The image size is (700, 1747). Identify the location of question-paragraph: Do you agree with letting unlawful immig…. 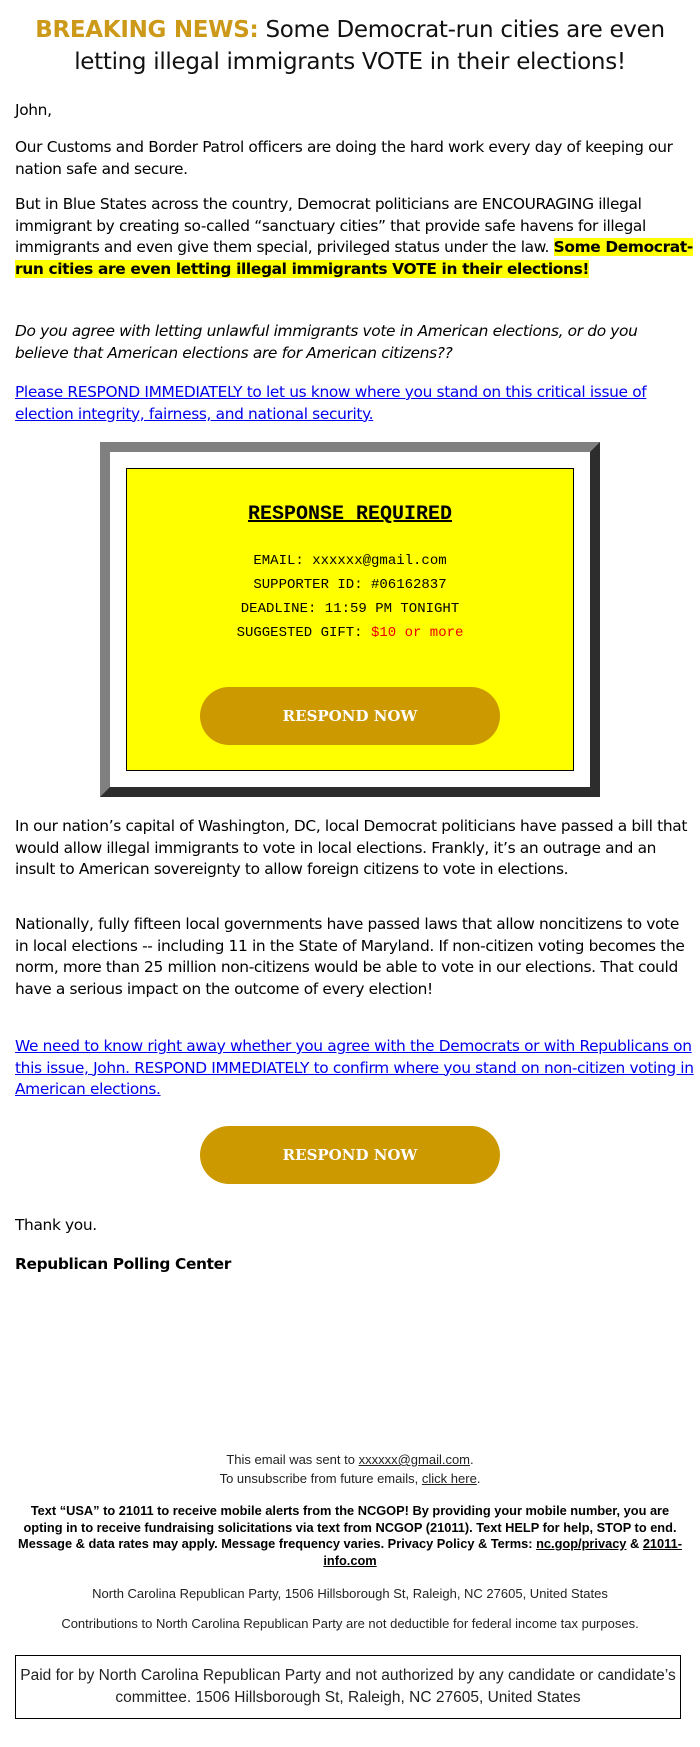
(326, 342).